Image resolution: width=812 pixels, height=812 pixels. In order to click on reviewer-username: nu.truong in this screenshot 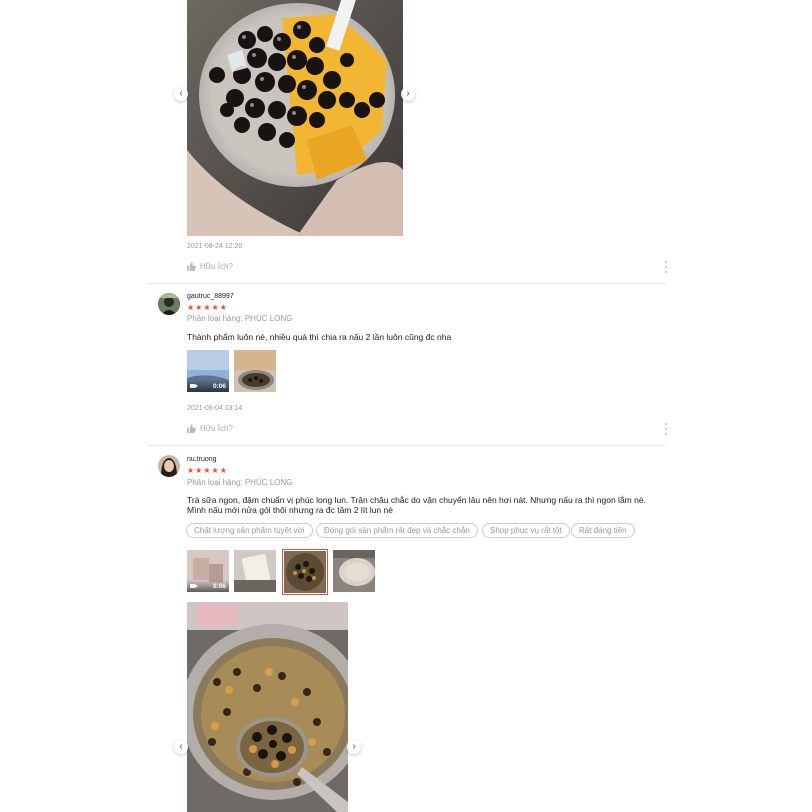, I will do `click(202, 459)`.